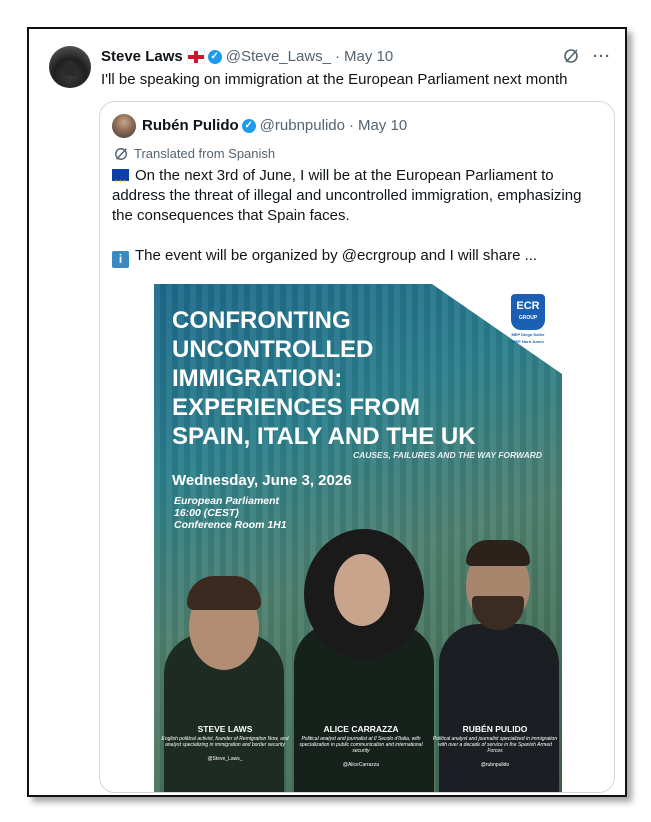  Describe the element at coordinates (257, 378) in the screenshot. I see `poster-title-line: IMMIGRATION:` at that location.